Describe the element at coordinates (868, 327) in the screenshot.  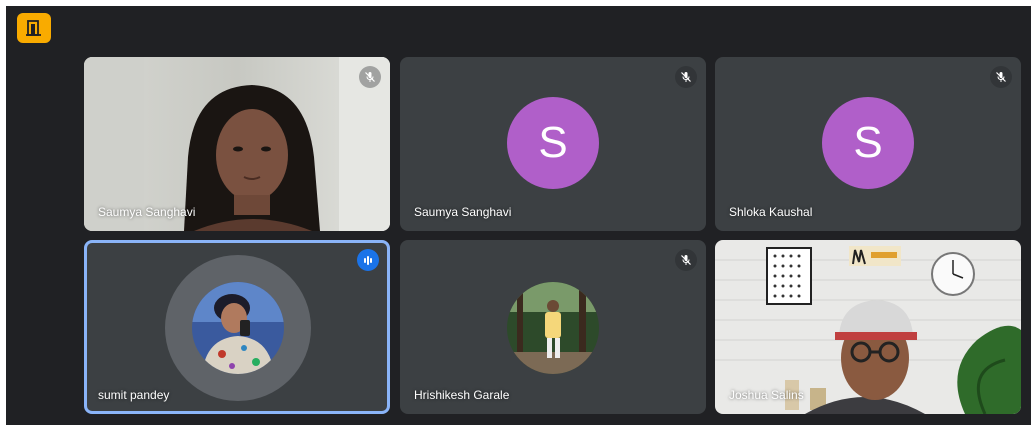
I see `participant-tile: Joshua Salins` at that location.